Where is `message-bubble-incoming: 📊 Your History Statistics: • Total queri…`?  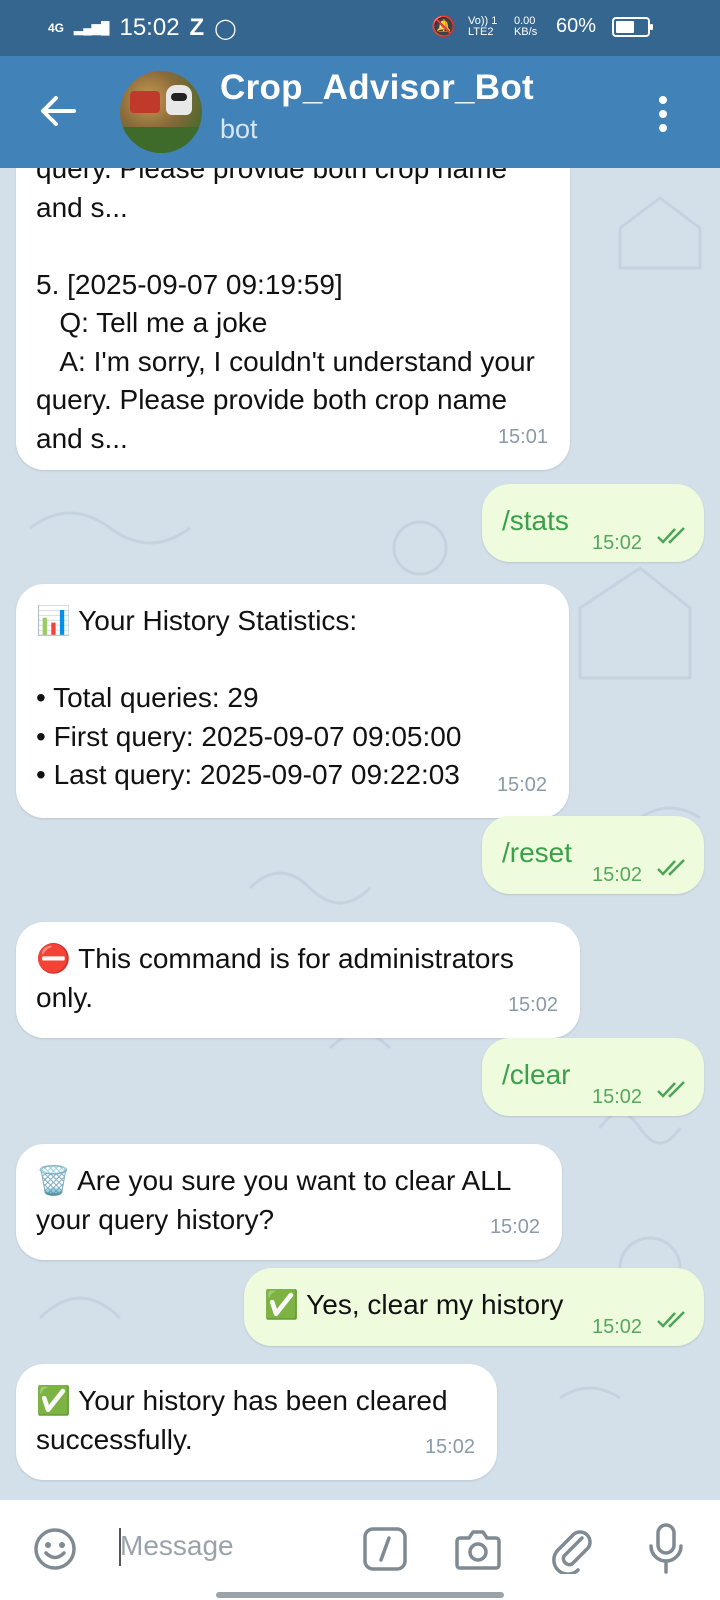 message-bubble-incoming: 📊 Your History Statistics: • Total queri… is located at coordinates (292, 701).